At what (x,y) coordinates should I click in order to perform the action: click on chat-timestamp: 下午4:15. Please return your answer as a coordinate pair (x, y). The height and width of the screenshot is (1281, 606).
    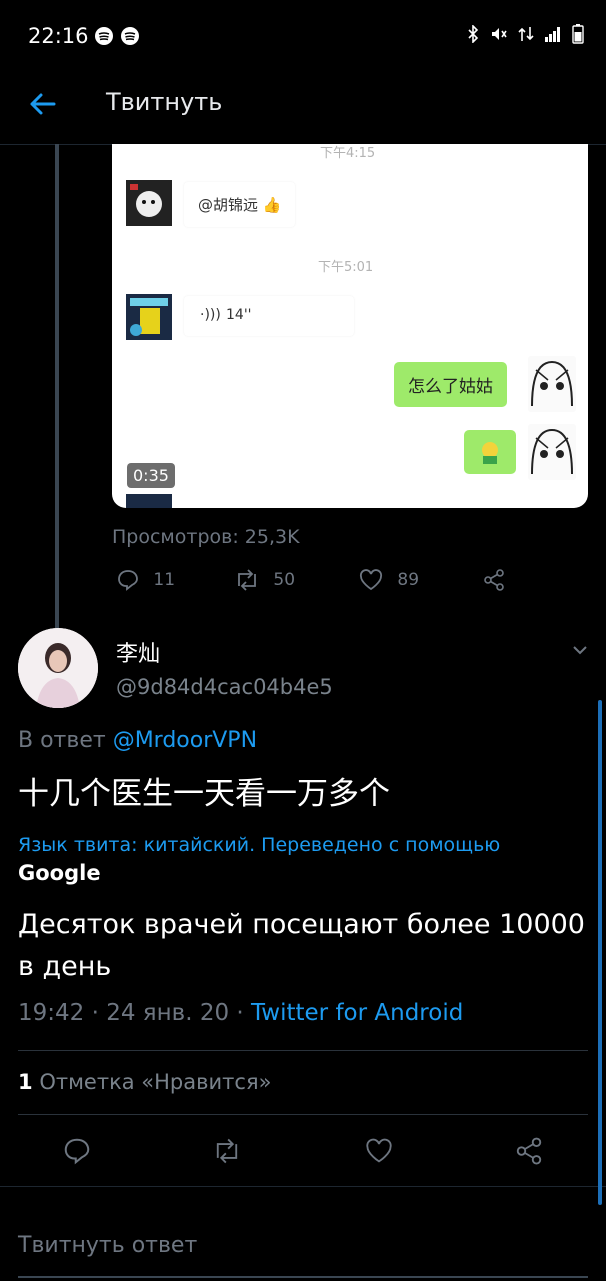
    Looking at the image, I should click on (348, 153).